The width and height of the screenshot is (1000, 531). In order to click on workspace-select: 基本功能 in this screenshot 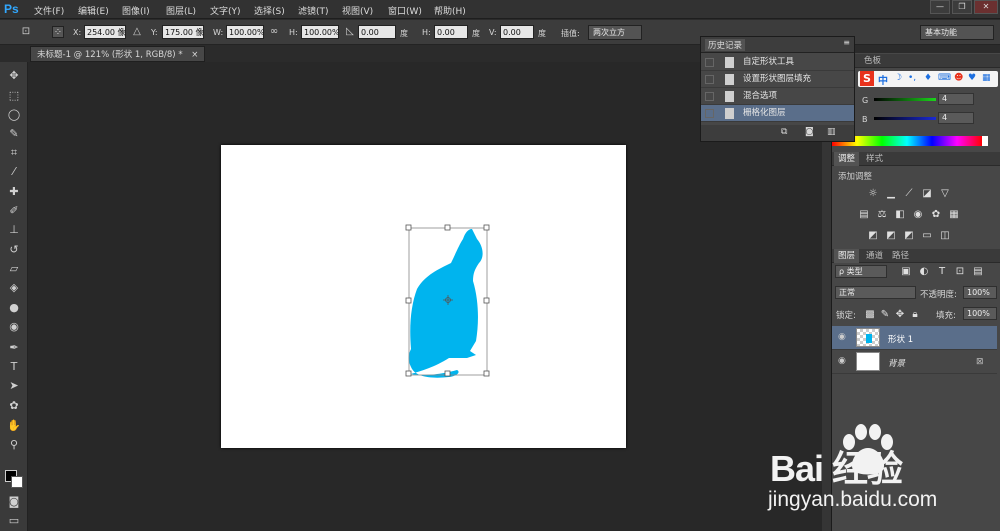, I will do `click(957, 32)`.